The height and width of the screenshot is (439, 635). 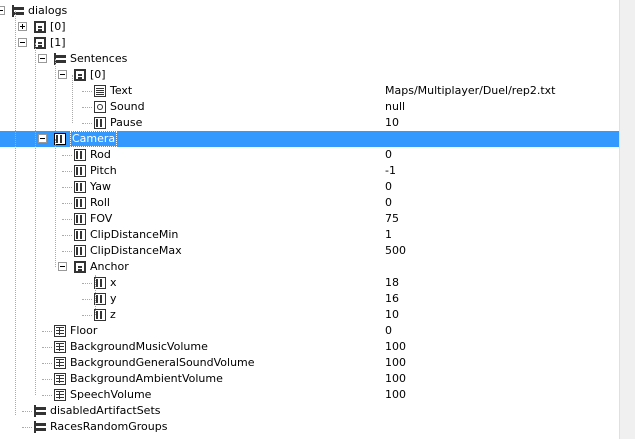 I want to click on tree-row: FOV 75, so click(x=310, y=219).